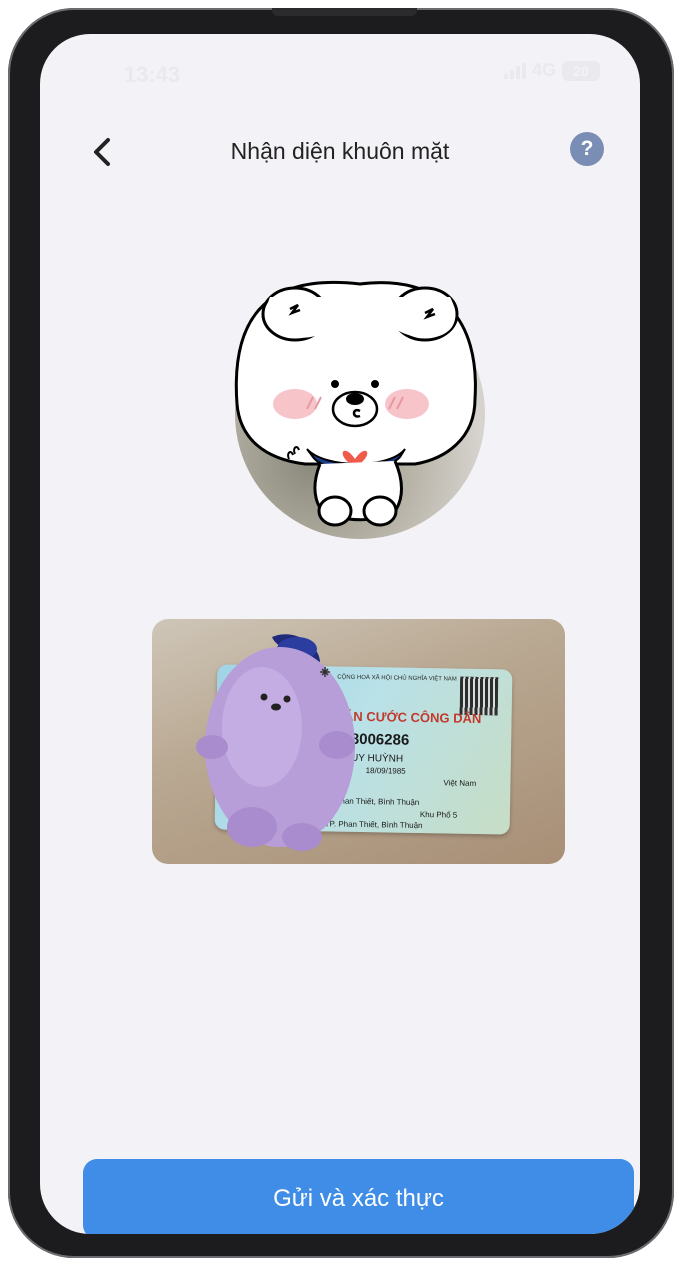  What do you see at coordinates (355, 403) in the screenshot?
I see `bear-sticker-icon` at bounding box center [355, 403].